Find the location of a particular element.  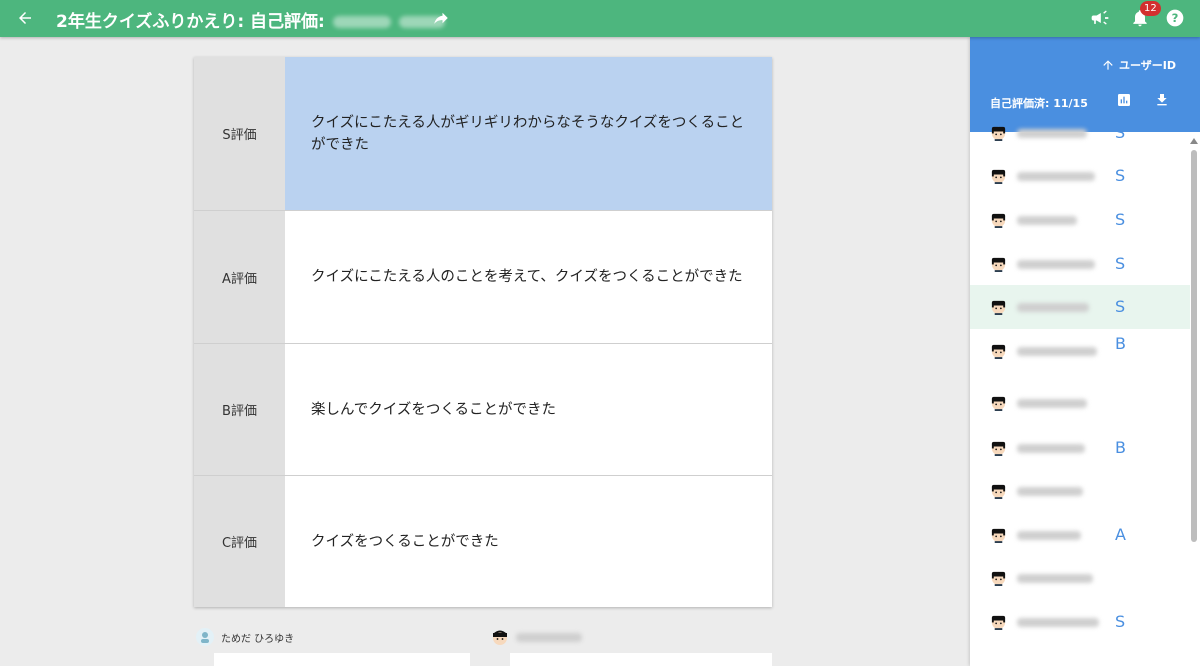

rubric-label: A評価 is located at coordinates (239, 277).